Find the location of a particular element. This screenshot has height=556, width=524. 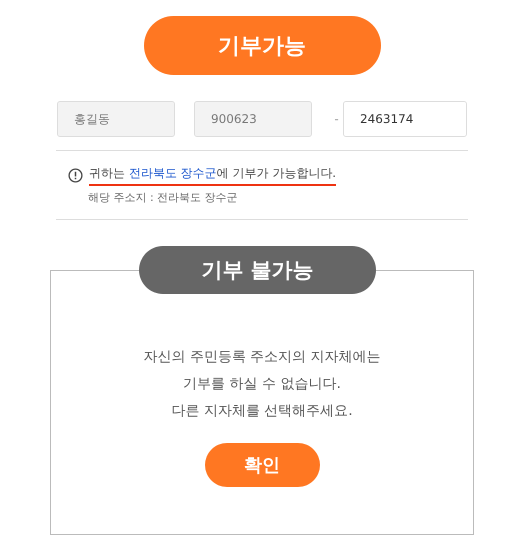

notice-text: 귀하는 전라북도 장수군에 기부가 가능합니다. is located at coordinates (212, 175).